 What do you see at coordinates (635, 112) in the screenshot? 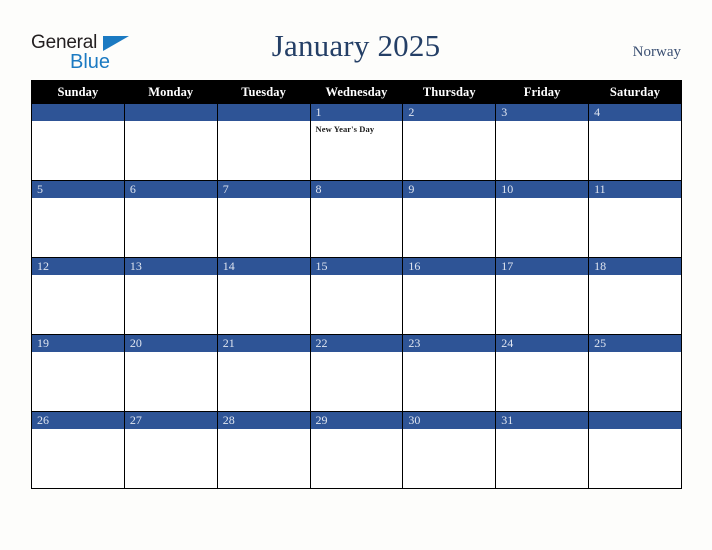
I see `day-number: 4` at bounding box center [635, 112].